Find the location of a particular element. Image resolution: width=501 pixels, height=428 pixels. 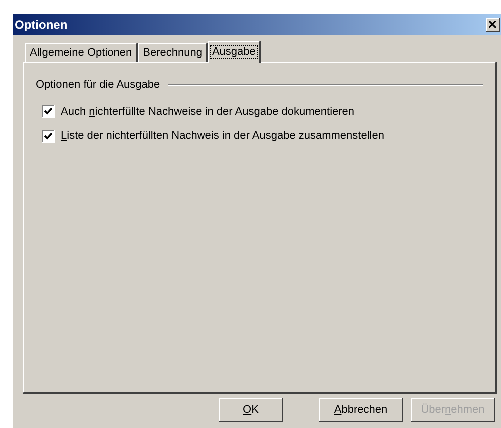

close-icon is located at coordinates (493, 24).